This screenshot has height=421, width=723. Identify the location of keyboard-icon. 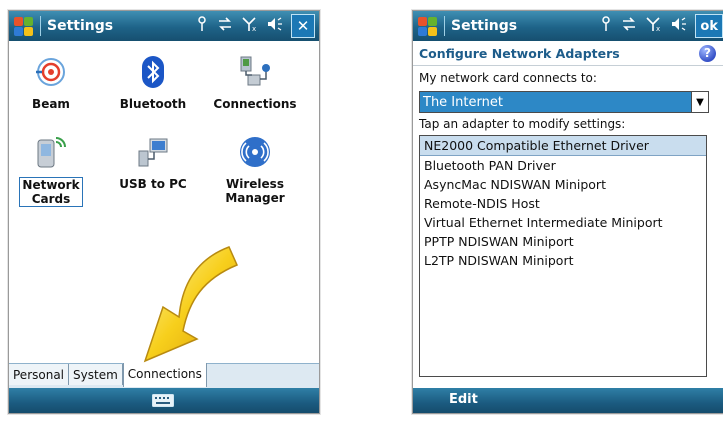
(163, 400).